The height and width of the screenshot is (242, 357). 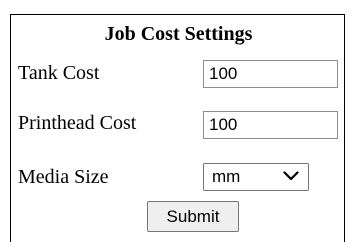 I want to click on submit-button: Submit, so click(x=193, y=216).